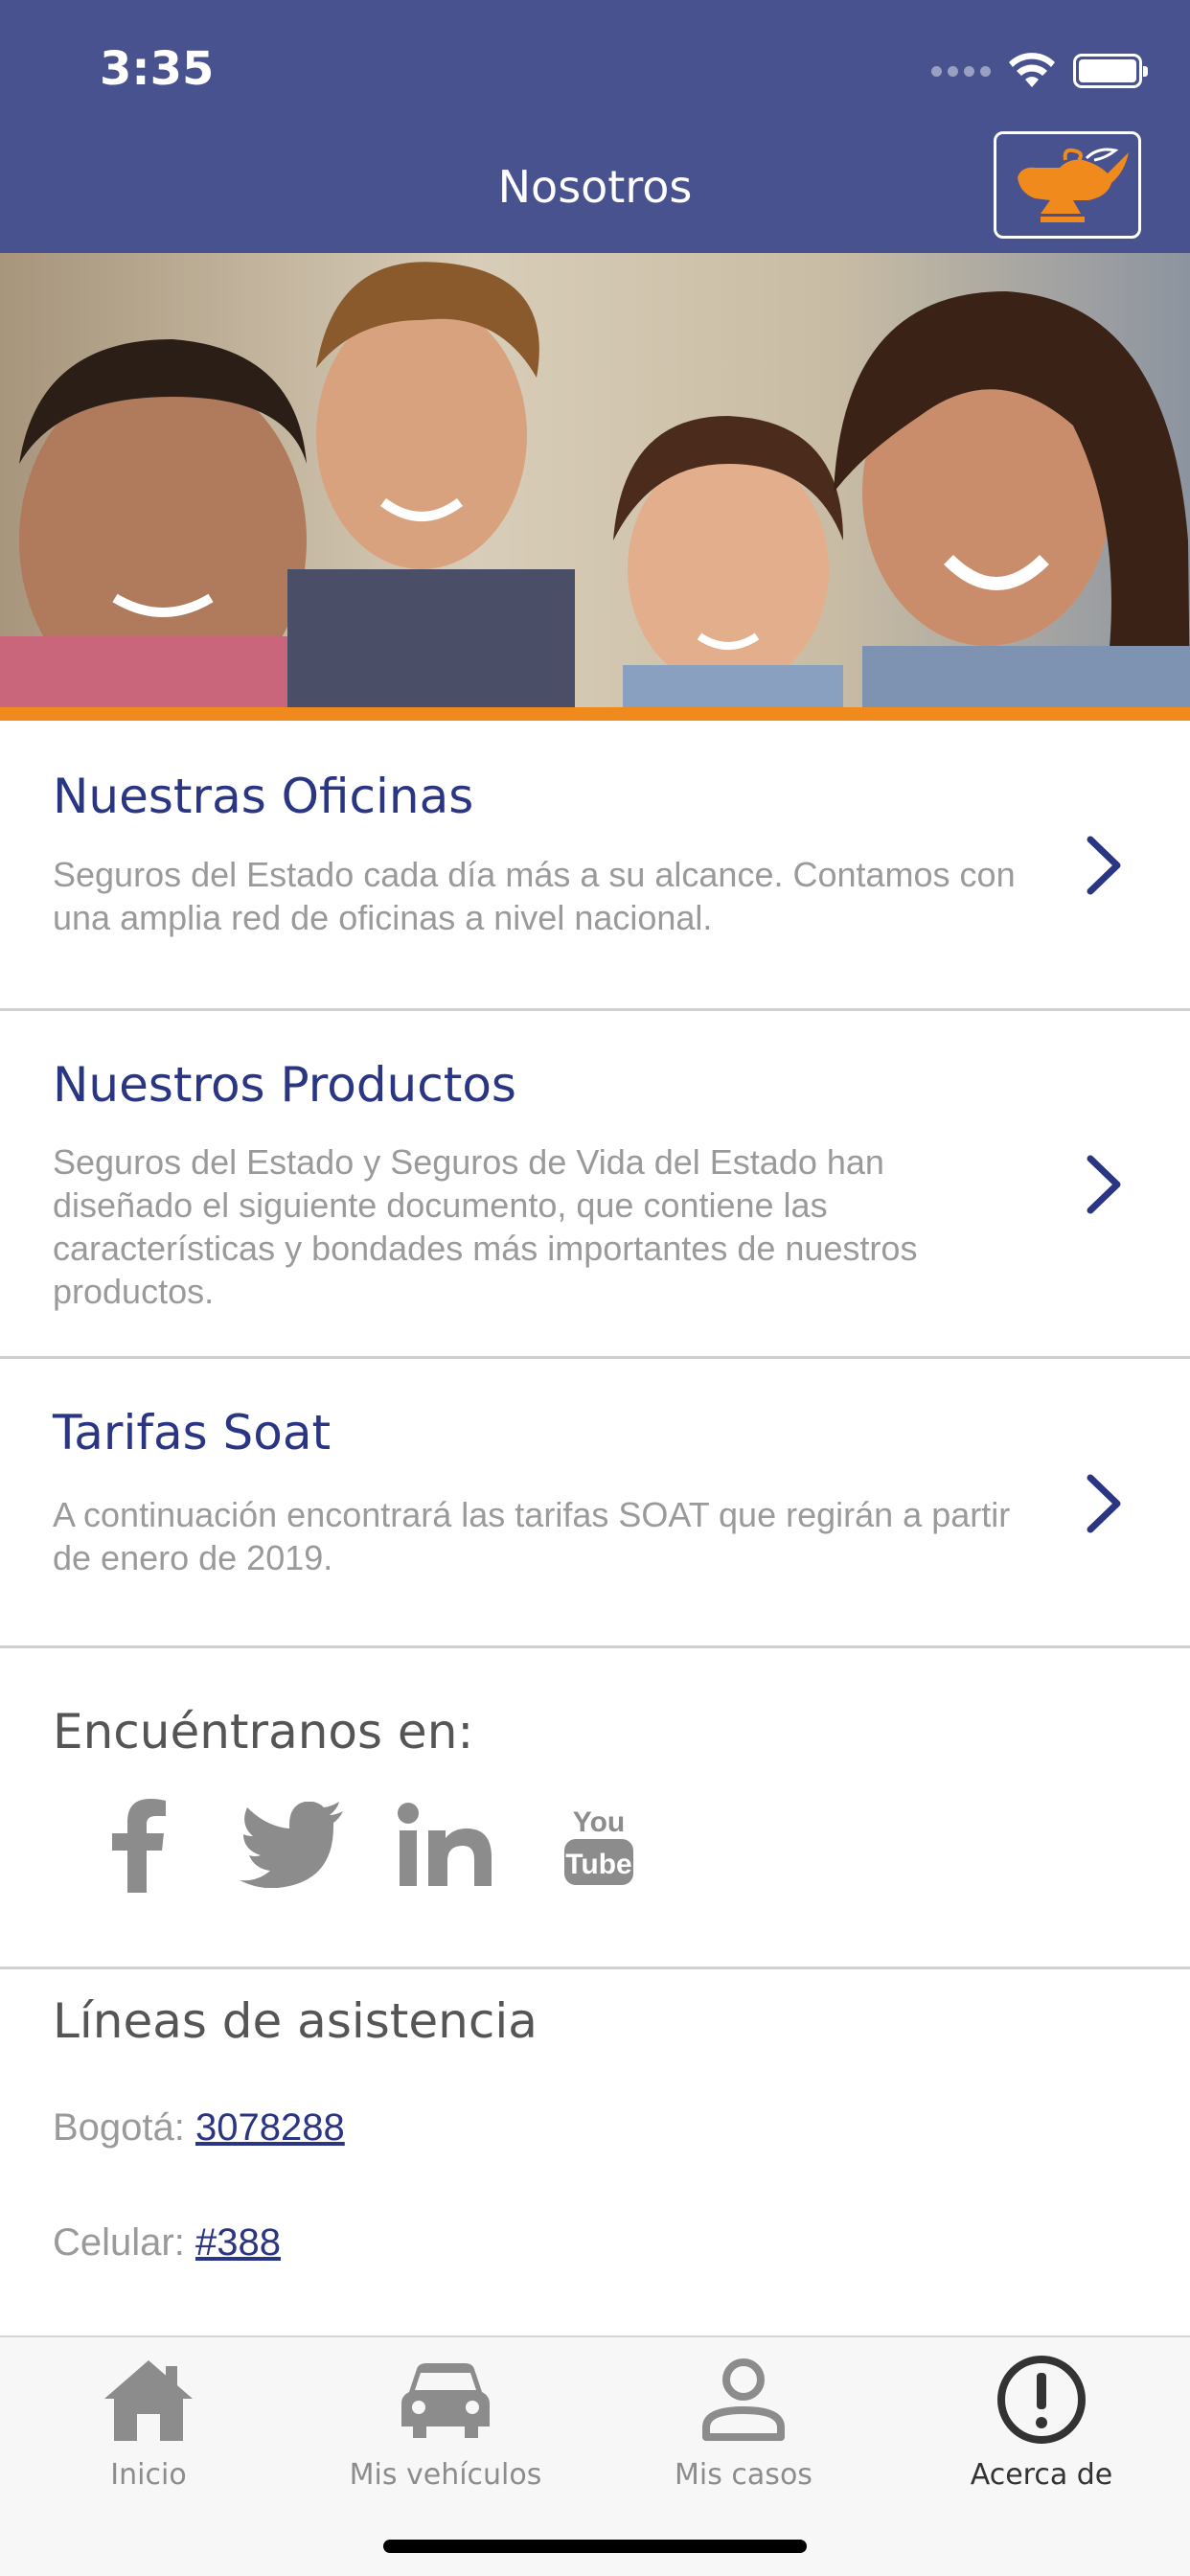 Image resolution: width=1190 pixels, height=2576 pixels. Describe the element at coordinates (238, 2242) in the screenshot. I see `phone-link: #388` at that location.